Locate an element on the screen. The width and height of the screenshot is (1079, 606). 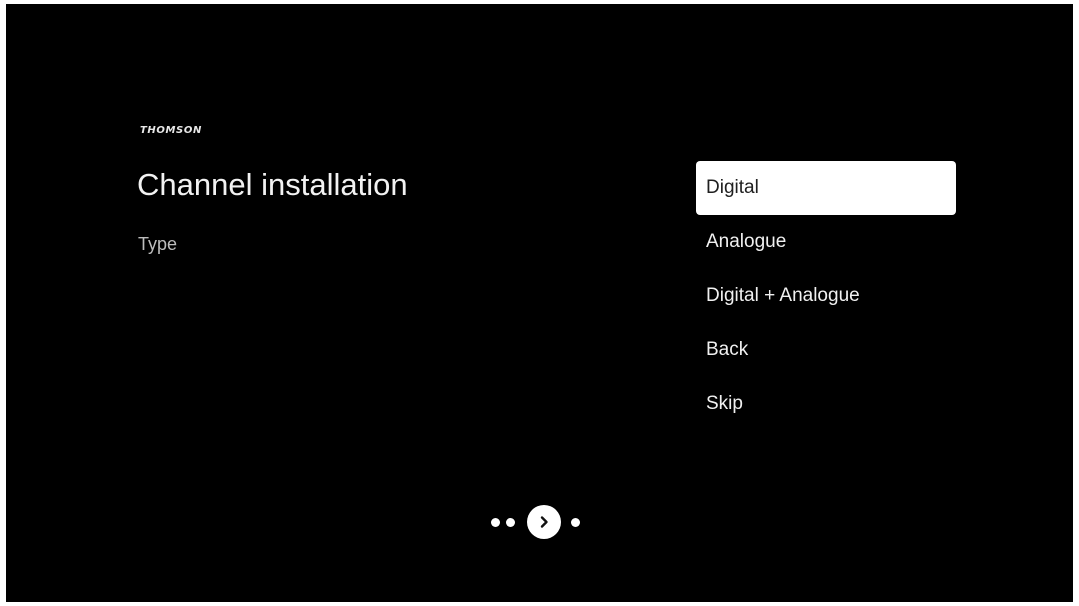
menu-item-digital: Digital is located at coordinates (826, 188).